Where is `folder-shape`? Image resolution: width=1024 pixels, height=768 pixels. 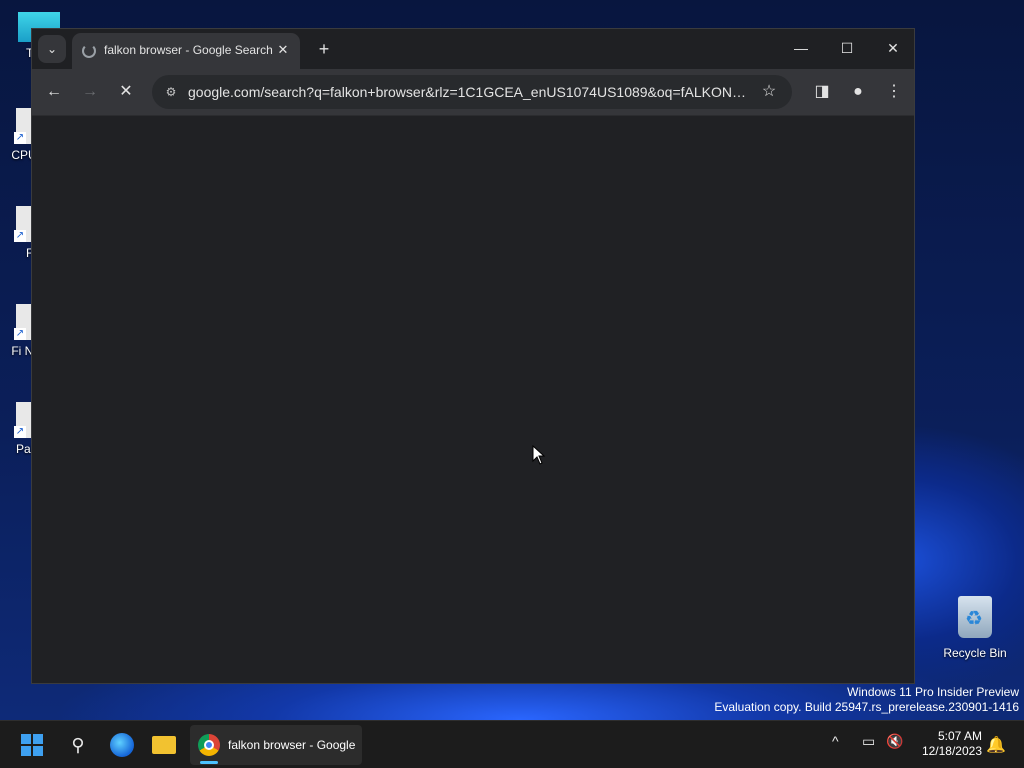
folder-shape is located at coordinates (164, 745).